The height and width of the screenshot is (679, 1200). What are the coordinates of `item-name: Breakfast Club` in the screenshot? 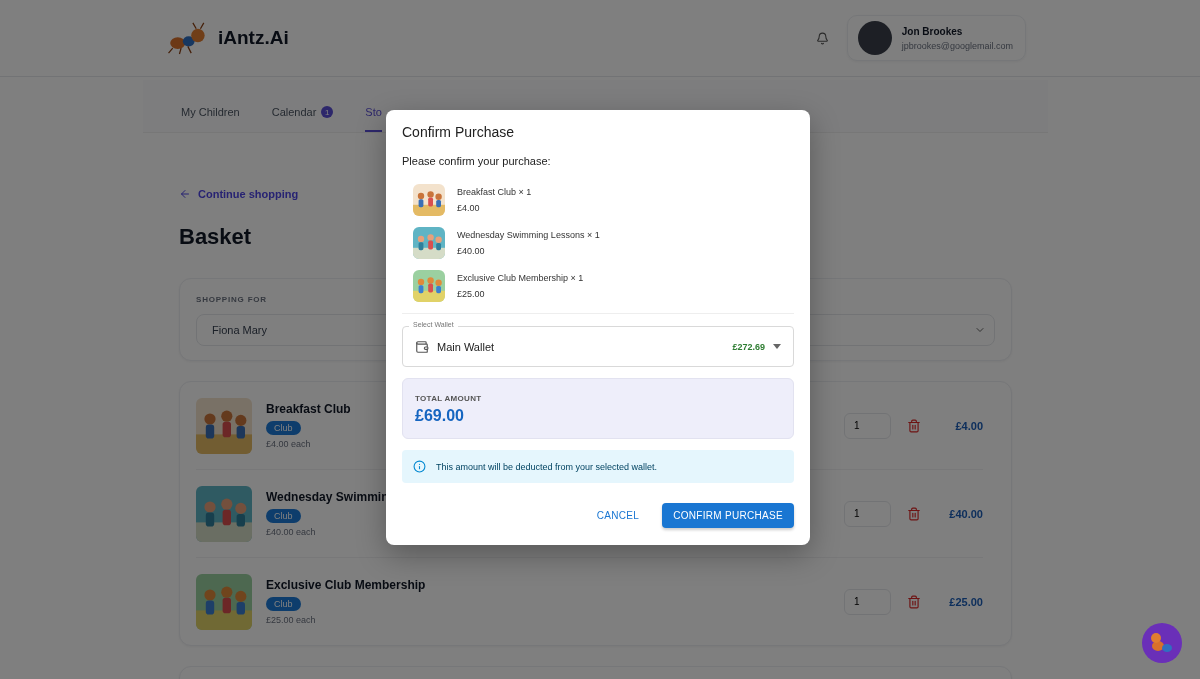 It's located at (308, 409).